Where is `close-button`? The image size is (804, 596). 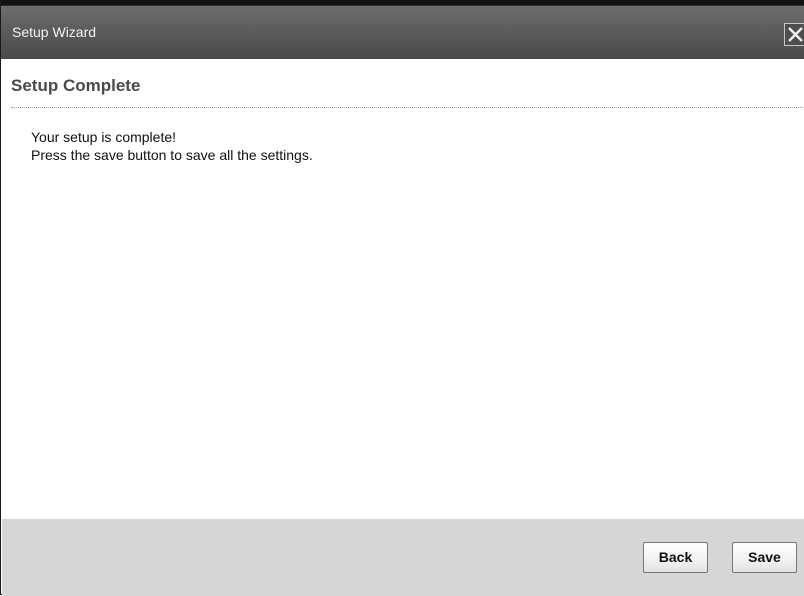
close-button is located at coordinates (794, 34).